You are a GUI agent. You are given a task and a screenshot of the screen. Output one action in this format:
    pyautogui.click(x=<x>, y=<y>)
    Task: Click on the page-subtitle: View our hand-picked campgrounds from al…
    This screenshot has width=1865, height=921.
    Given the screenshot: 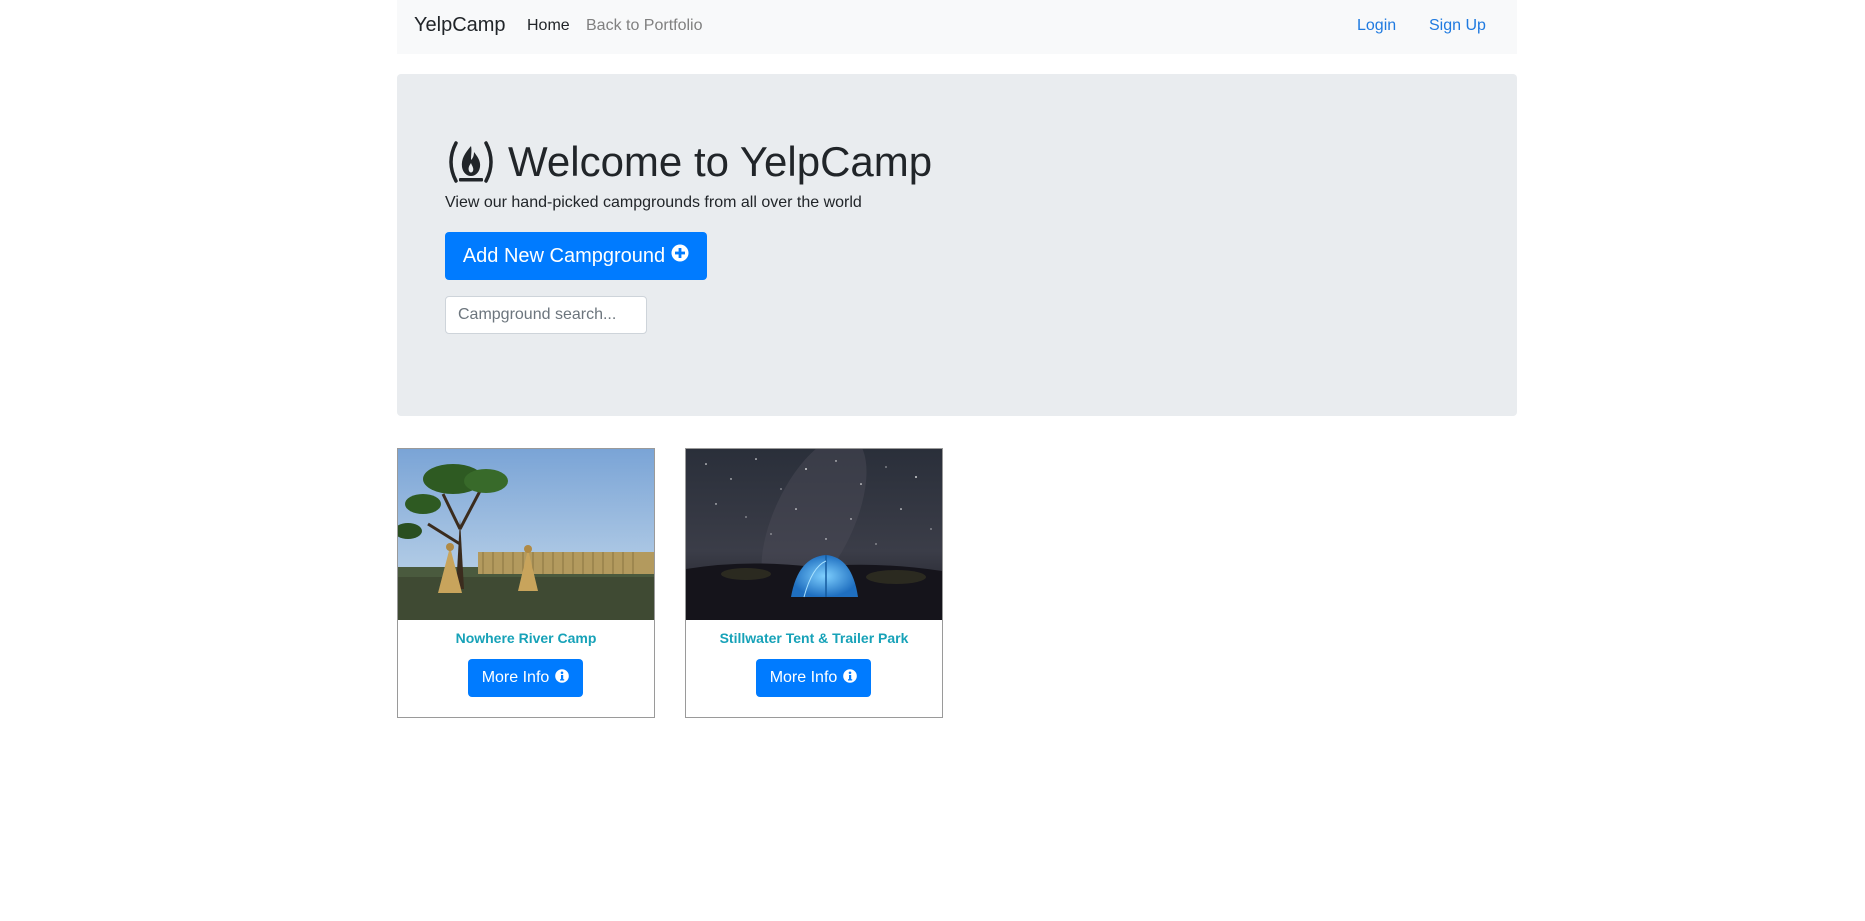 What is the action you would take?
    pyautogui.click(x=653, y=202)
    